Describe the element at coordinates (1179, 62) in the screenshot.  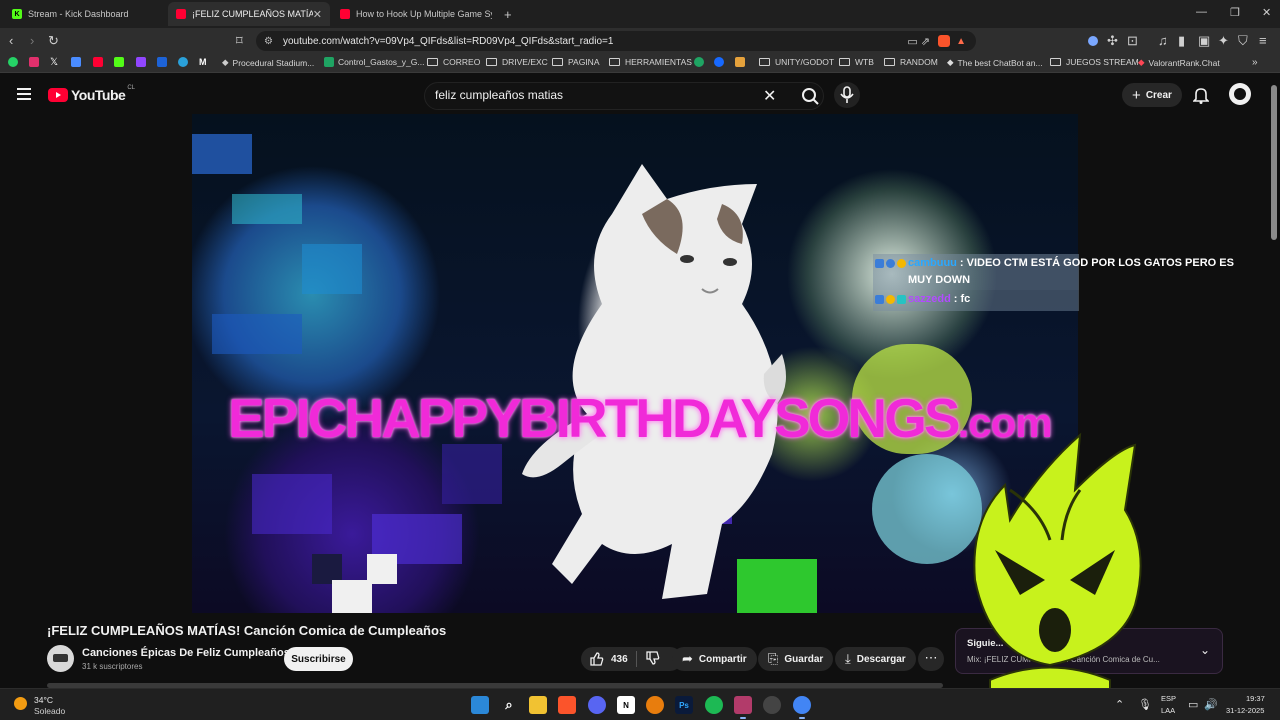
I see `bookmark-valorantrank: ◆ ValorantRank.Chat` at that location.